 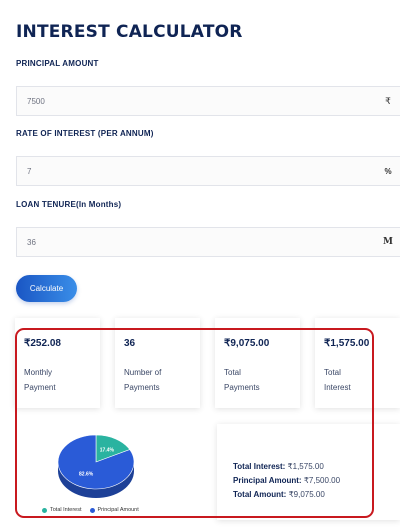 What do you see at coordinates (196, 171) in the screenshot?
I see `rate-input` at bounding box center [196, 171].